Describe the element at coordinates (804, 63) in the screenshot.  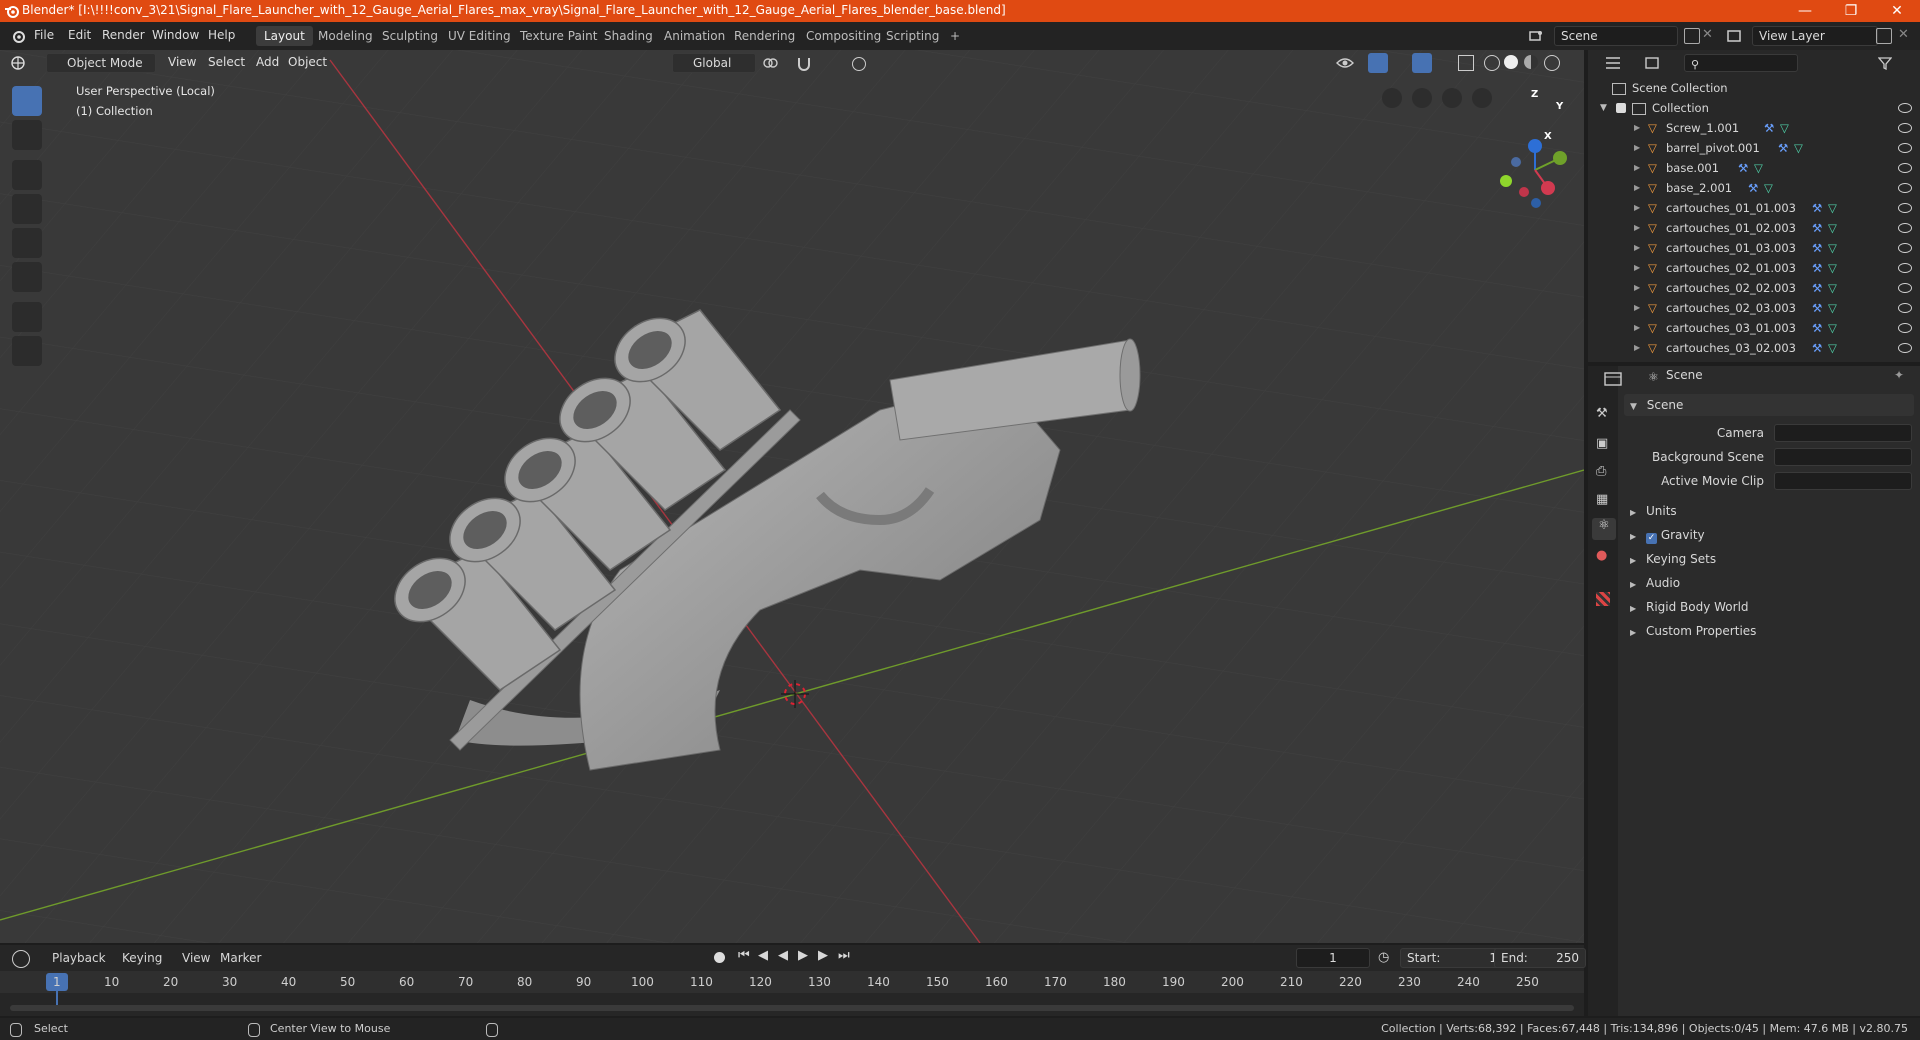
I see `snap-icon` at that location.